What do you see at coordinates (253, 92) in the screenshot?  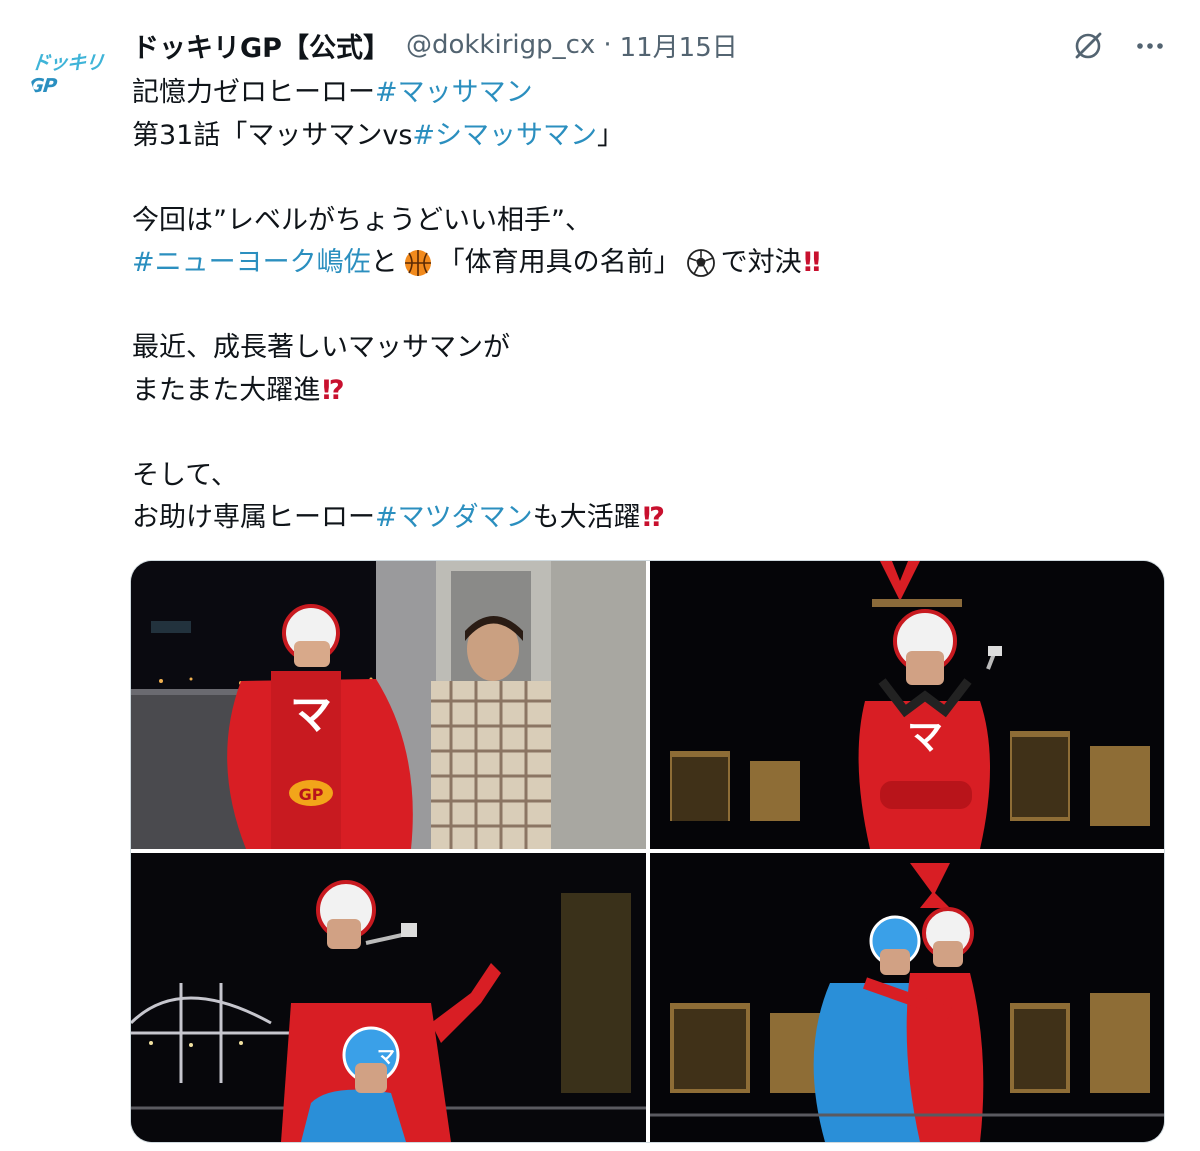 I see `text-segment: 記憶力ゼロヒーロー` at bounding box center [253, 92].